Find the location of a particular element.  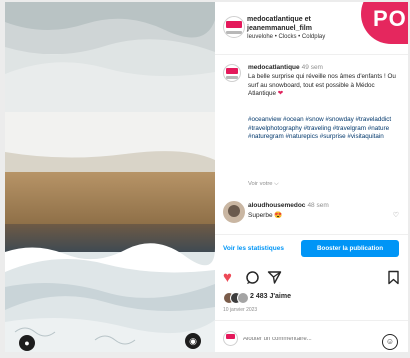

comment-input is located at coordinates (308, 338).